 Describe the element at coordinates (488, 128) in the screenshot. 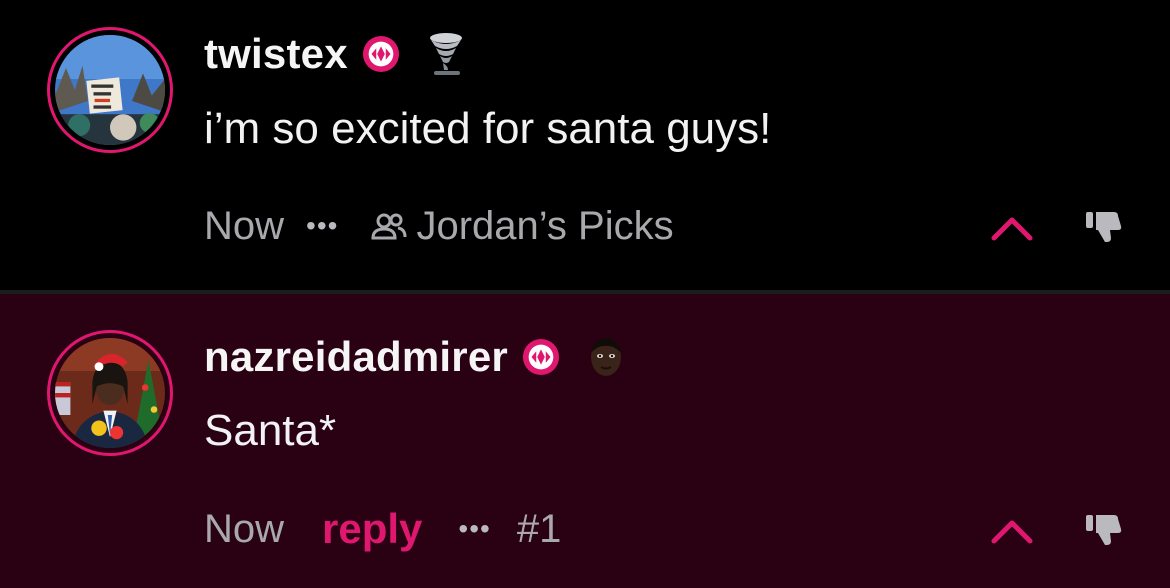

I see `comment-text: i’m so excited for santa guys!` at that location.